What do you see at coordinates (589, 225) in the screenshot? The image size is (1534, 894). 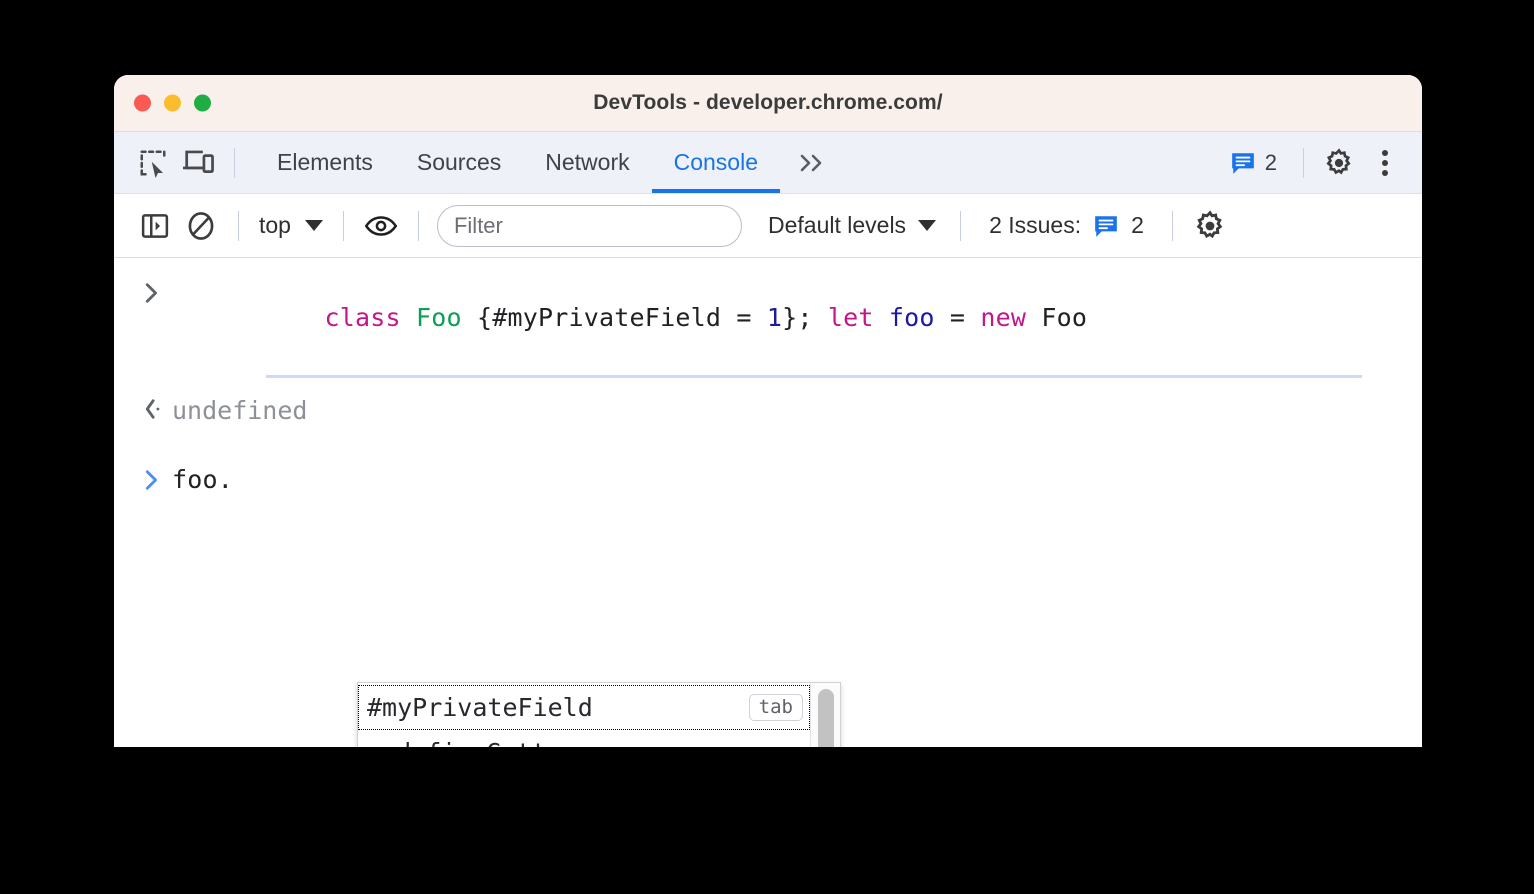 I see `filter-input: Filter` at bounding box center [589, 225].